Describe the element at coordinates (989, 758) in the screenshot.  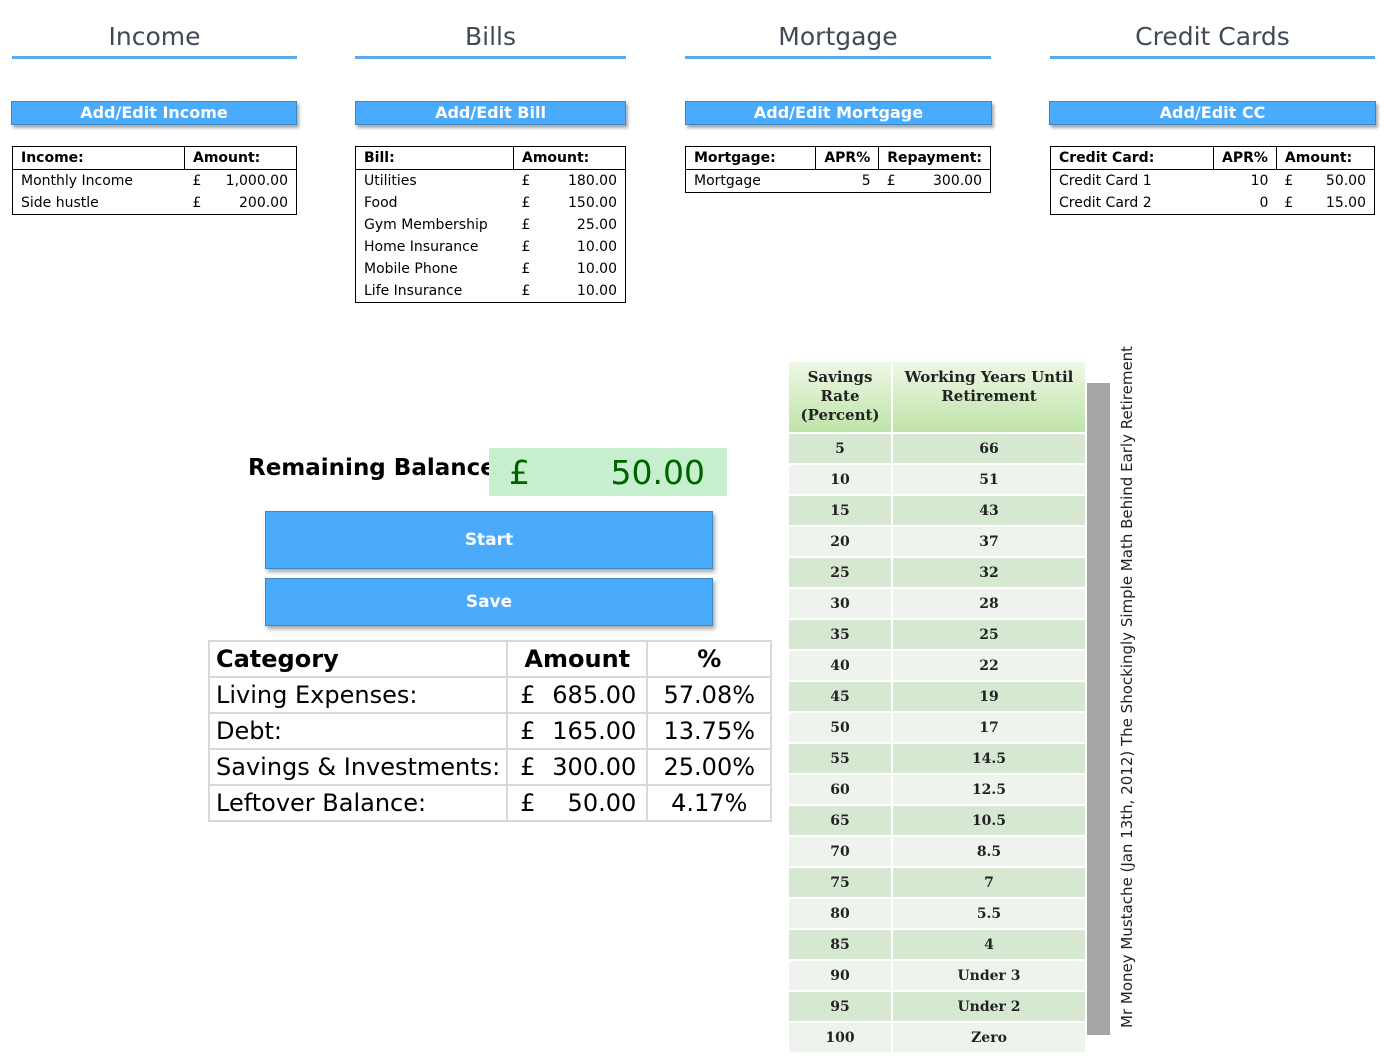
I see `working-years-cell: 14.5` at that location.